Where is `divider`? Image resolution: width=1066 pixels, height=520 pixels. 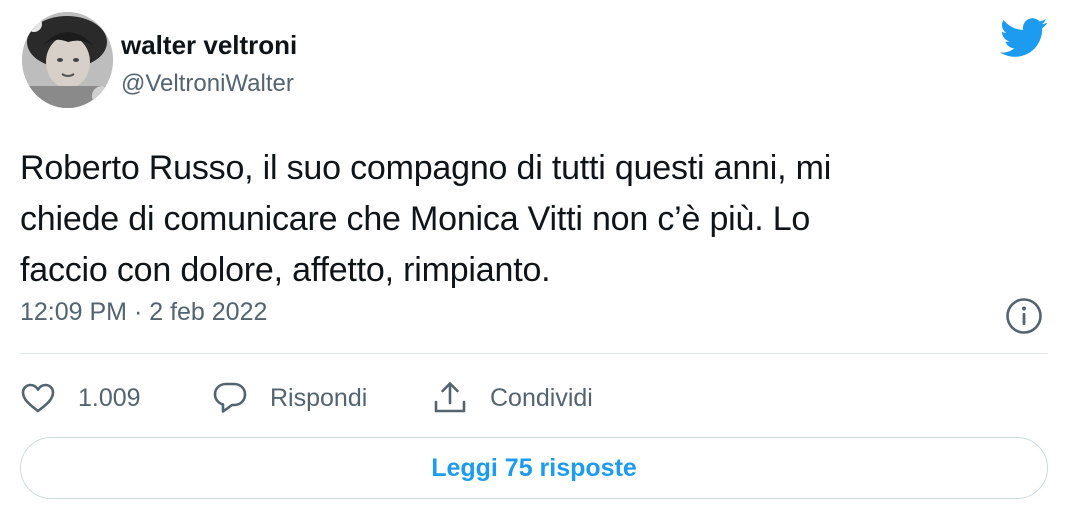 divider is located at coordinates (534, 353).